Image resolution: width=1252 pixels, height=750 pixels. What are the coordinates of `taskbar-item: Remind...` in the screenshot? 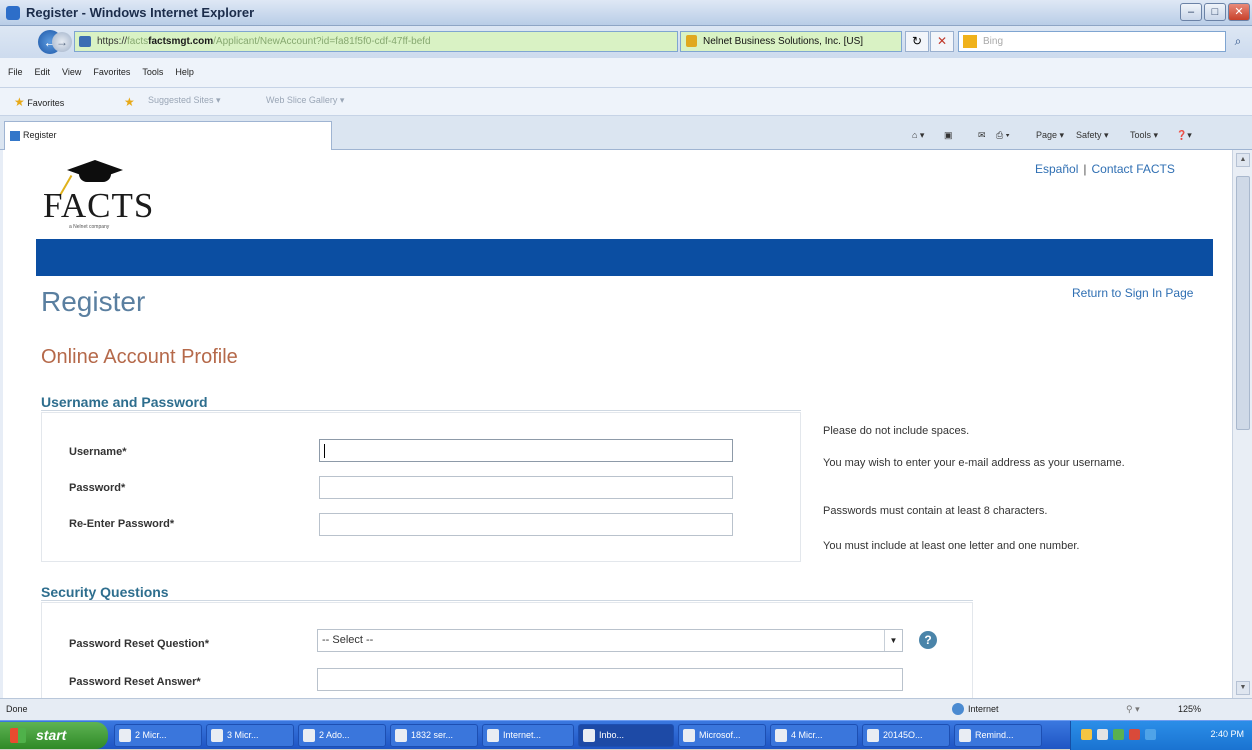 It's located at (998, 735).